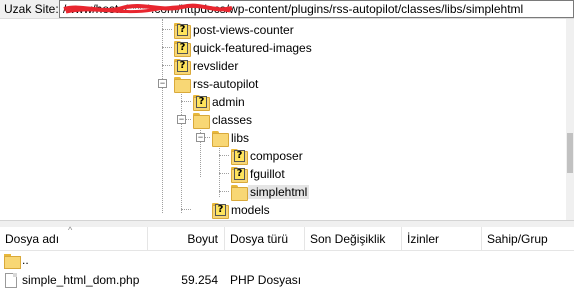 This screenshot has width=574, height=288. I want to click on tree-scrollbar, so click(570, 119).